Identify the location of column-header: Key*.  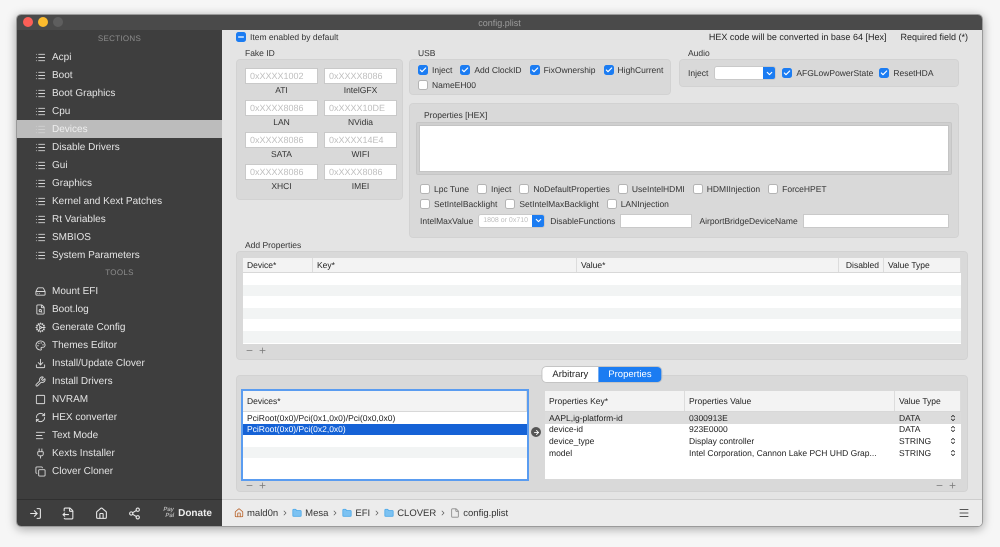
(445, 265).